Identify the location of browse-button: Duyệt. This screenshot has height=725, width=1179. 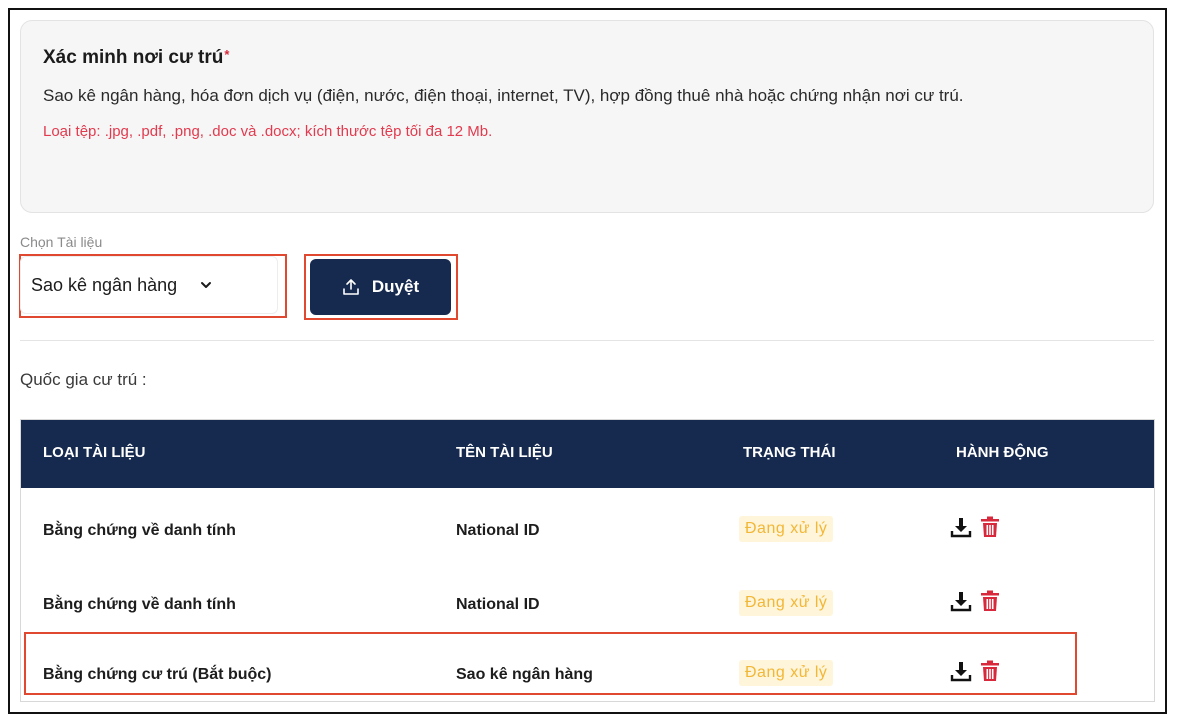
(380, 287).